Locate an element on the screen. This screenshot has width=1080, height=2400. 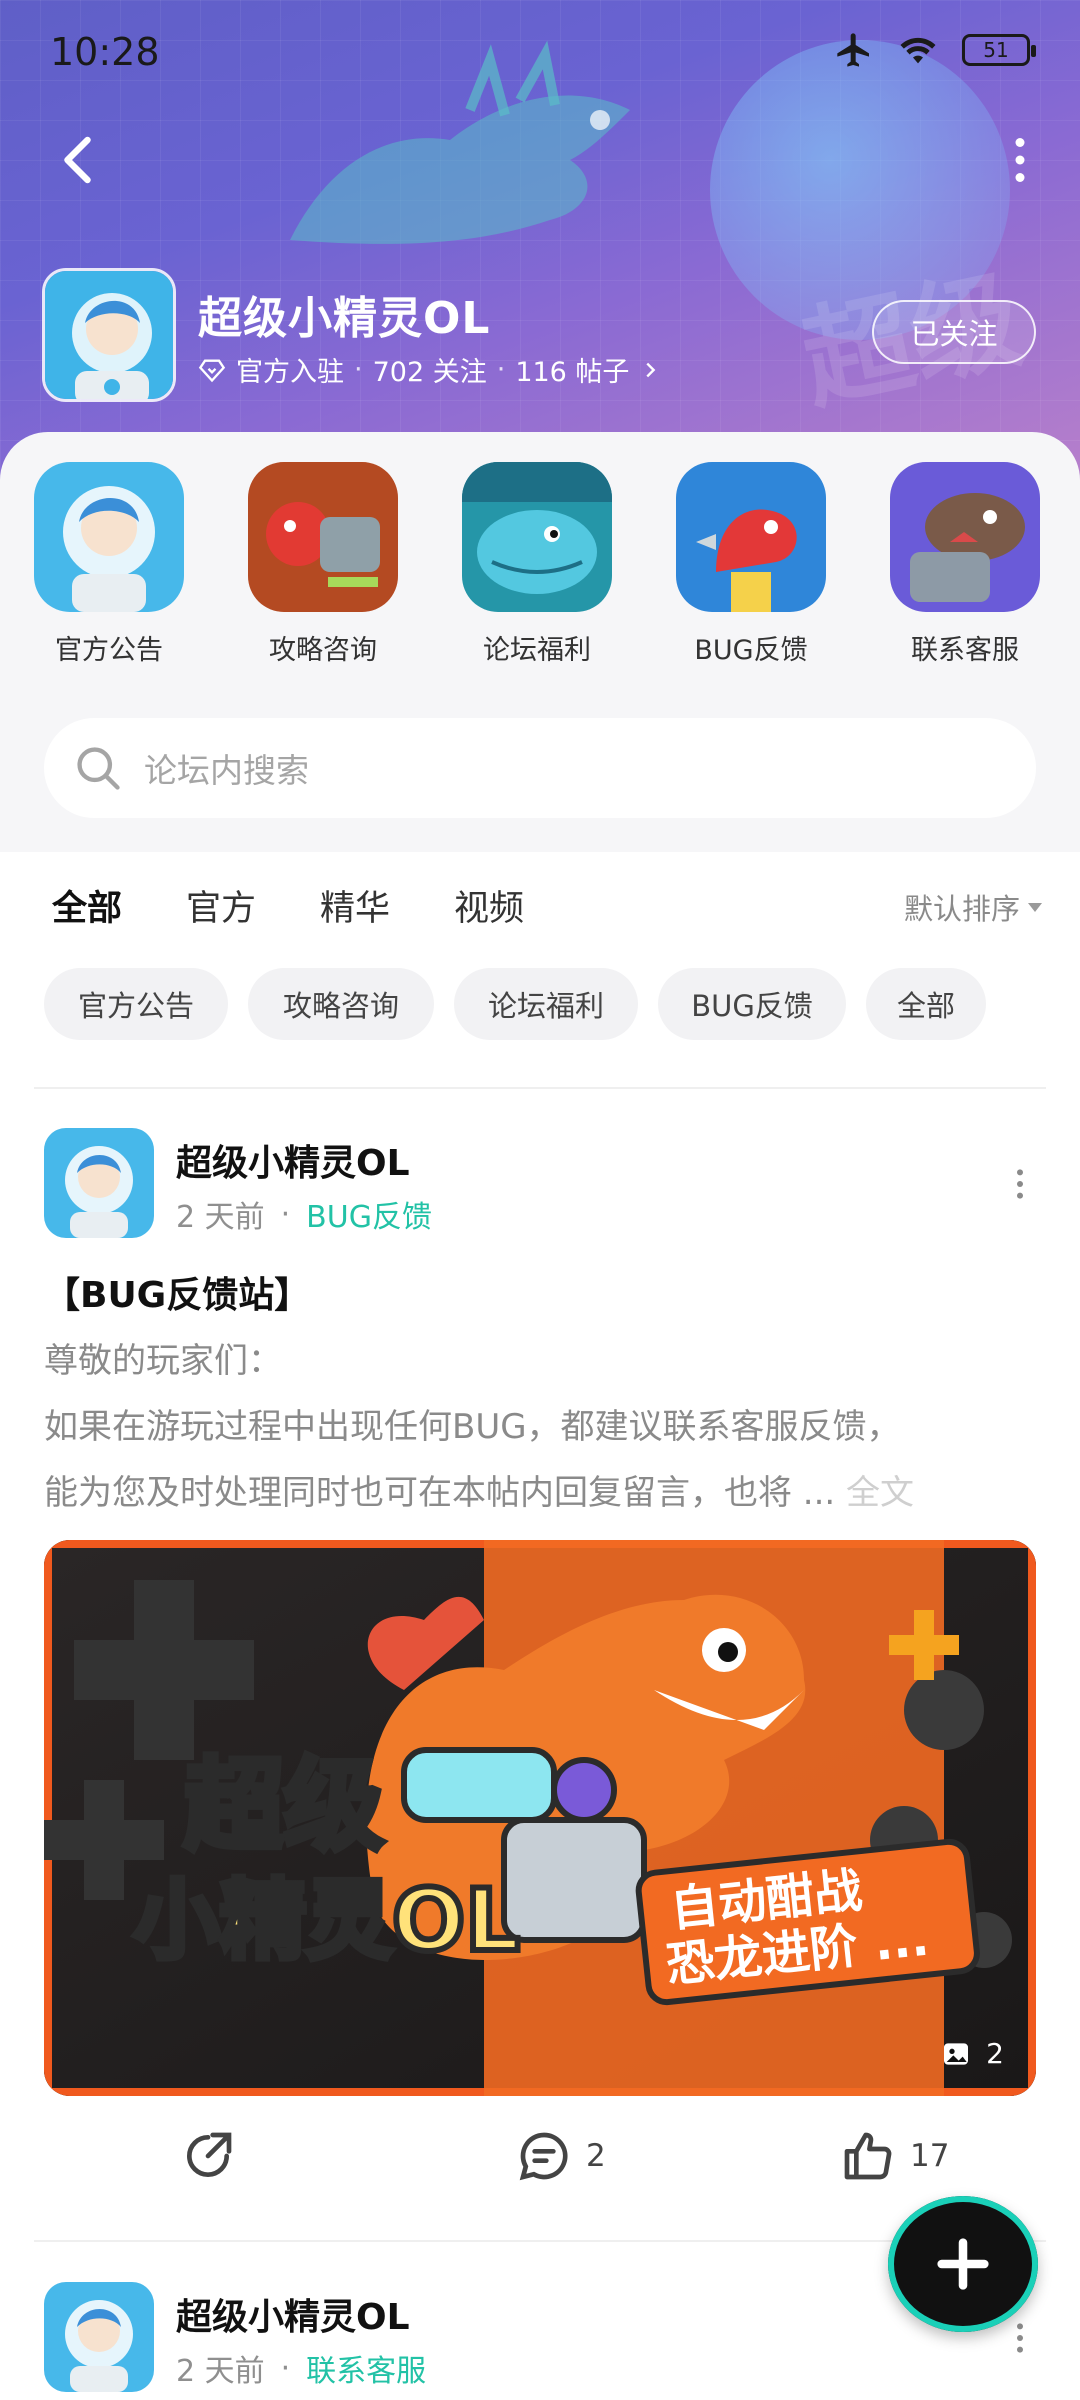
board-item-bug-report: BUG反馈 is located at coordinates (751, 564).